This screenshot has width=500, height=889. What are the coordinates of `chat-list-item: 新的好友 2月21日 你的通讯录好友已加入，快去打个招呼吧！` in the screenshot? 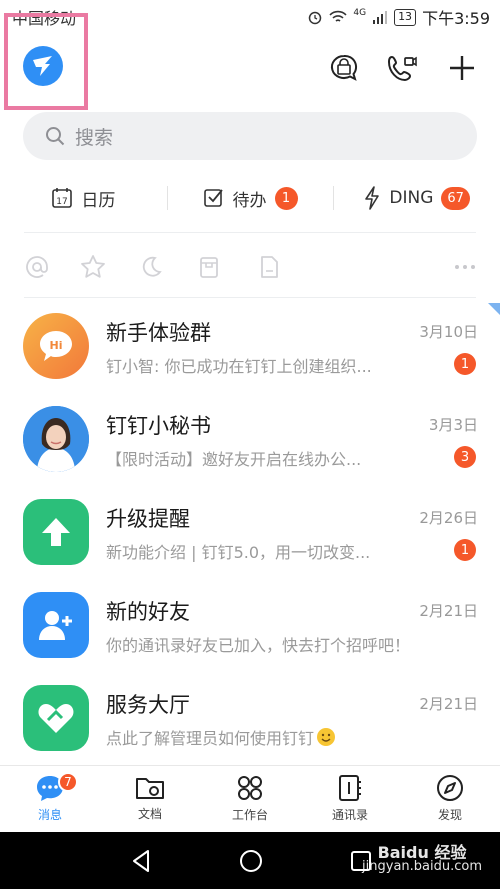 It's located at (250, 639).